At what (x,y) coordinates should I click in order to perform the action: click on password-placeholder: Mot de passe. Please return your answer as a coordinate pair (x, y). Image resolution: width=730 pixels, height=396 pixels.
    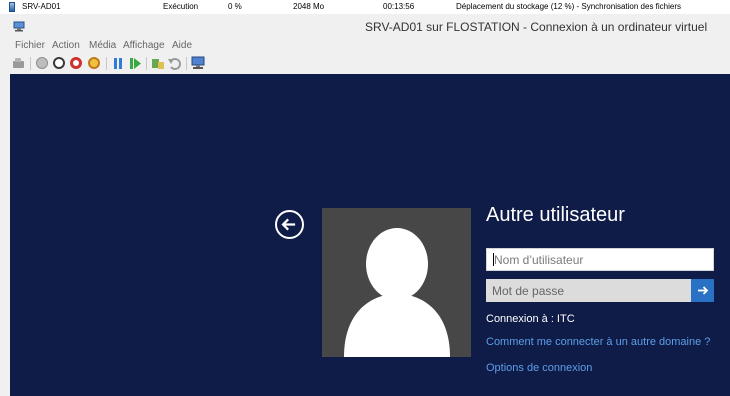
    Looking at the image, I should click on (528, 291).